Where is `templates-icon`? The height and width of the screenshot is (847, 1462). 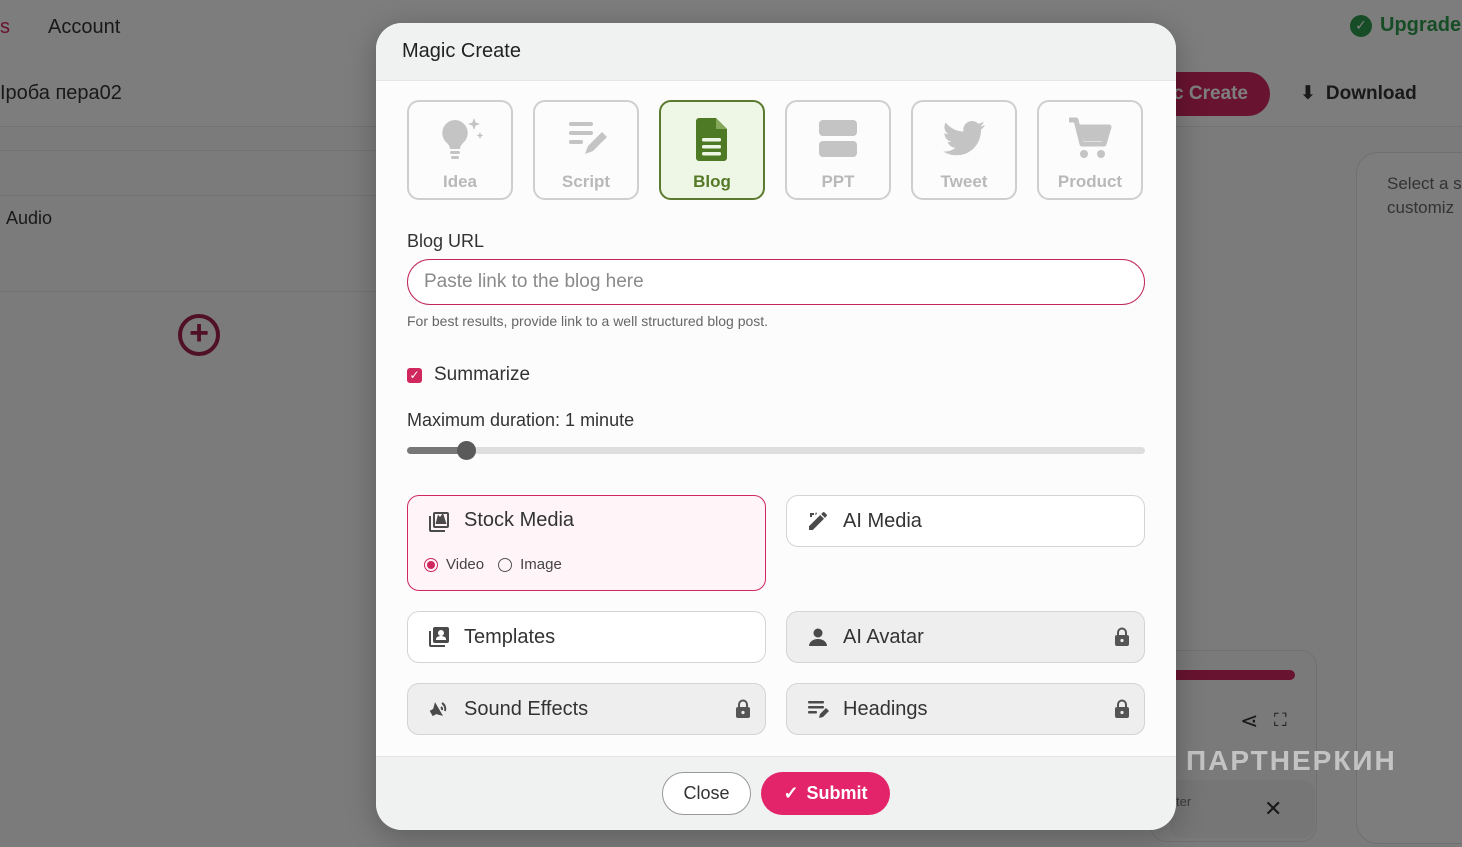
templates-icon is located at coordinates (439, 637).